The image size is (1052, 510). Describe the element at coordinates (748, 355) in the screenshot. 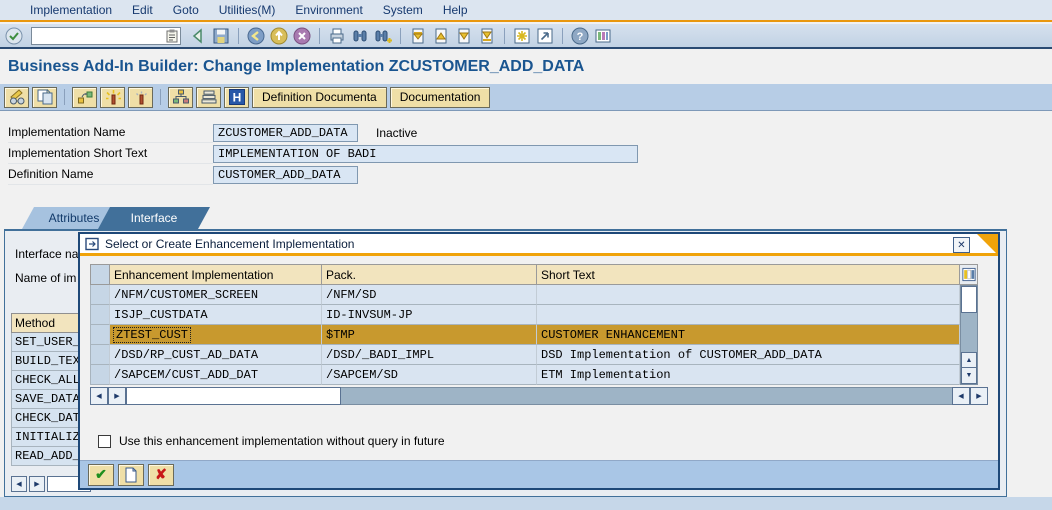

I see `cell-short-text: DSD Implementation of CUSTOMER_ADD_DATA` at that location.